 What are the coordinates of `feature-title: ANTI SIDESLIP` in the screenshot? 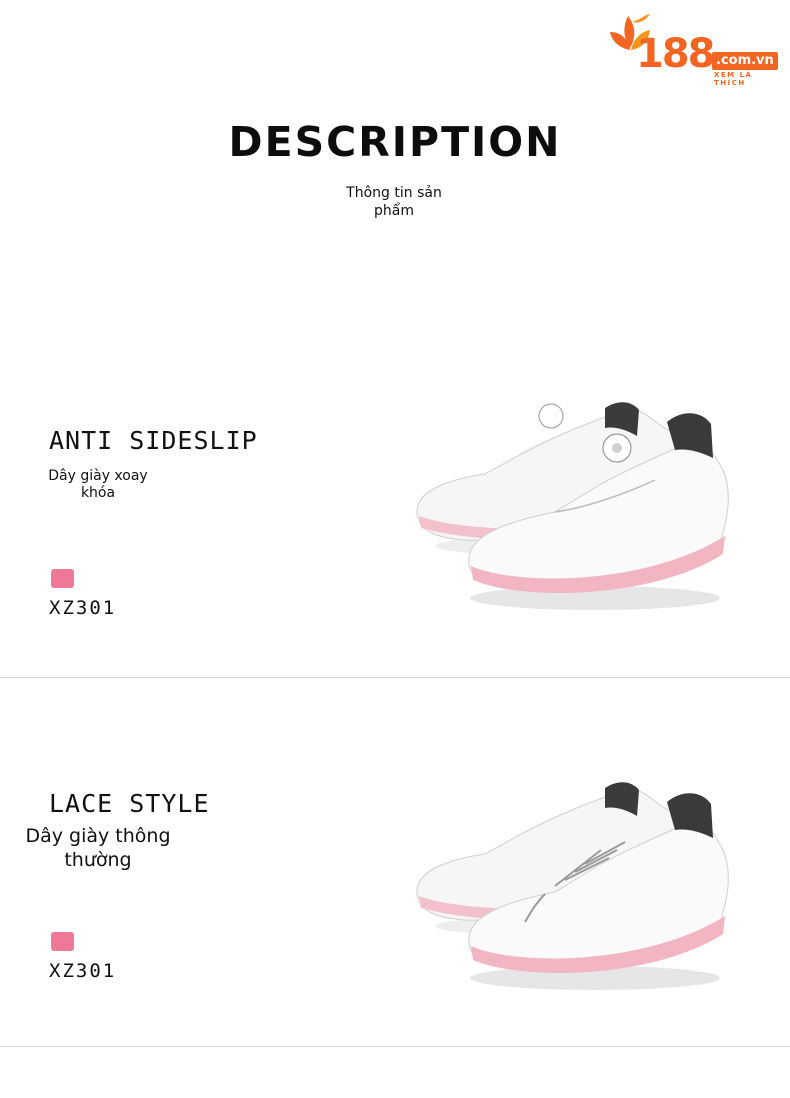 It's located at (153, 440).